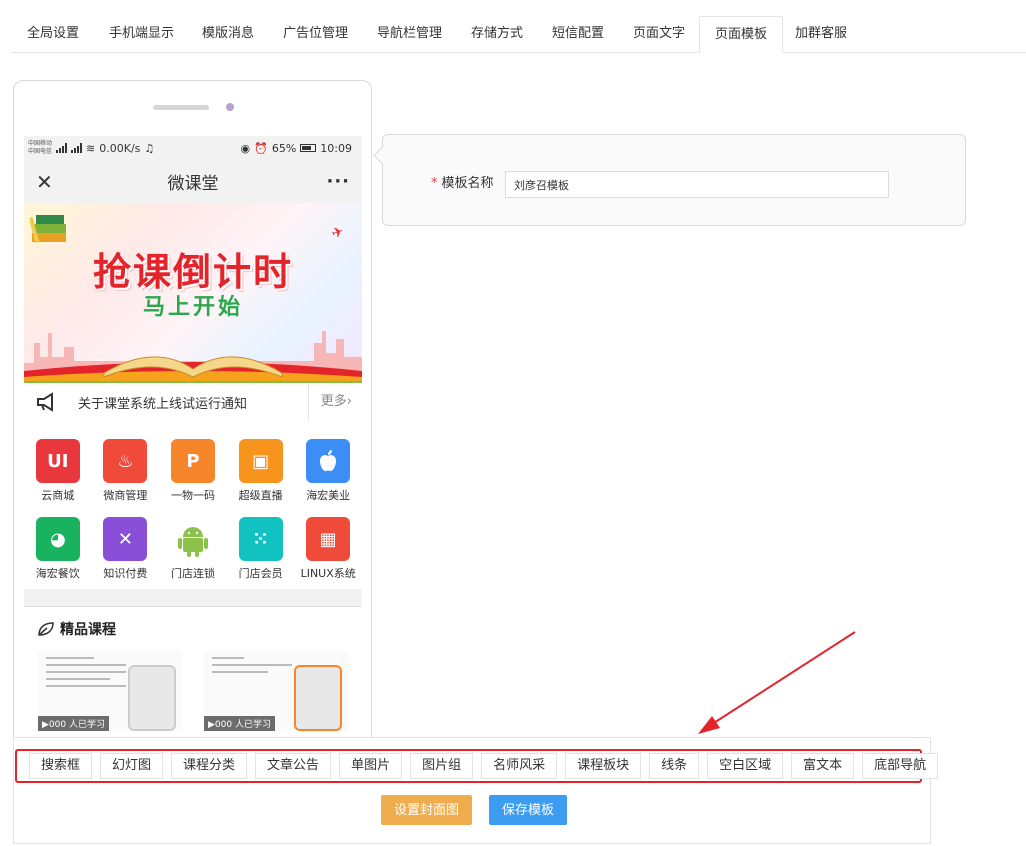 The image size is (1026, 846). Describe the element at coordinates (192, 271) in the screenshot. I see `banner-title: 抢课倒计时` at that location.